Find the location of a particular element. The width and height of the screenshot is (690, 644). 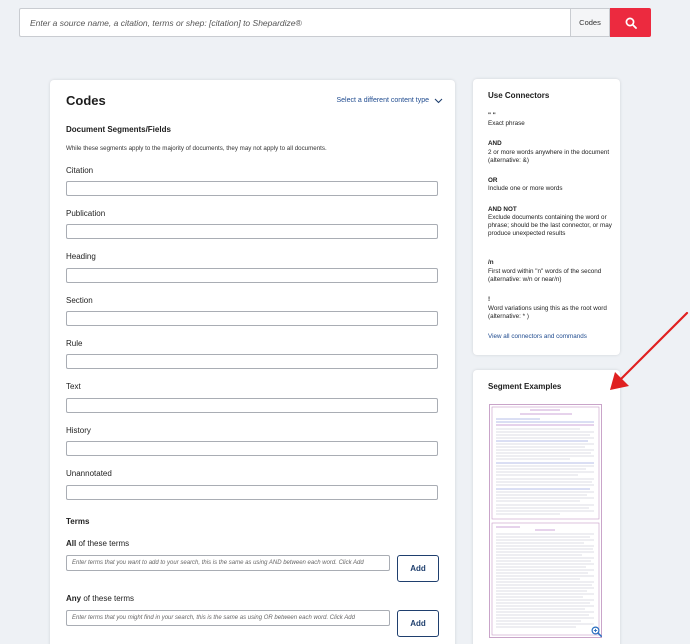

add-all-terms-button: Add is located at coordinates (418, 568).